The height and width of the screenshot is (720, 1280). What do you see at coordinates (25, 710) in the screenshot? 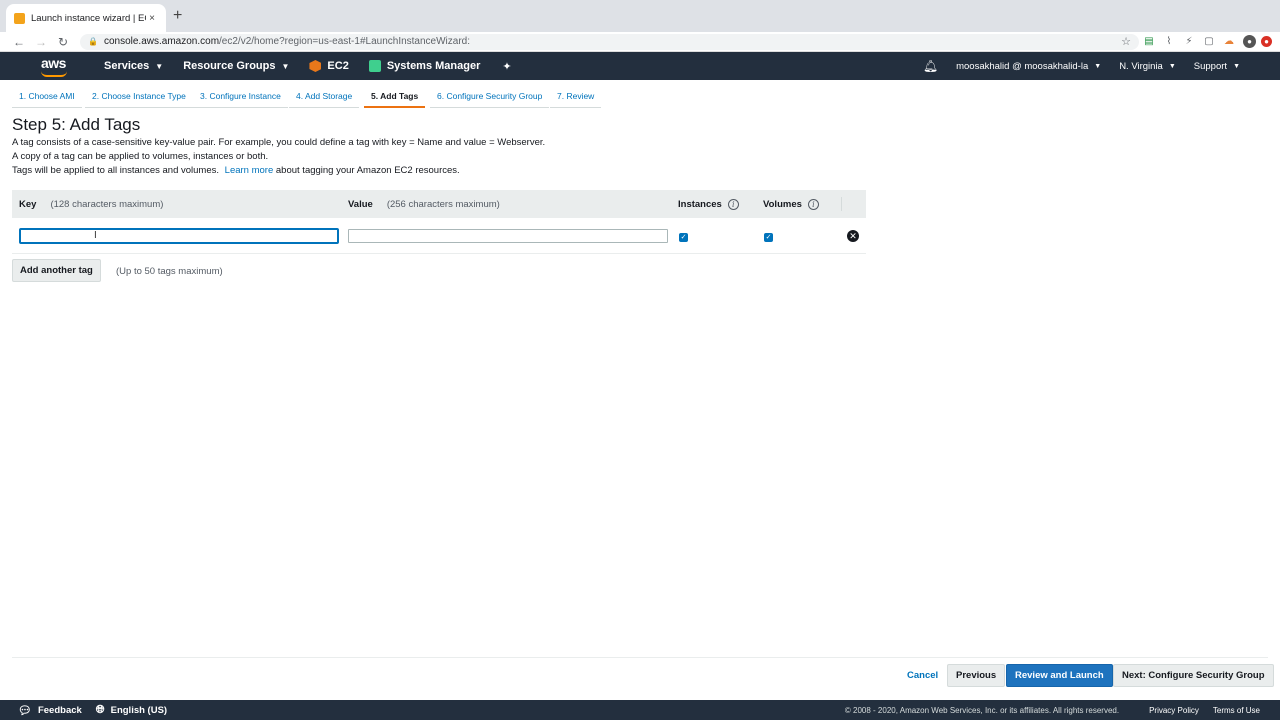
I see `speech-bubble-icon: 💬︎` at bounding box center [25, 710].